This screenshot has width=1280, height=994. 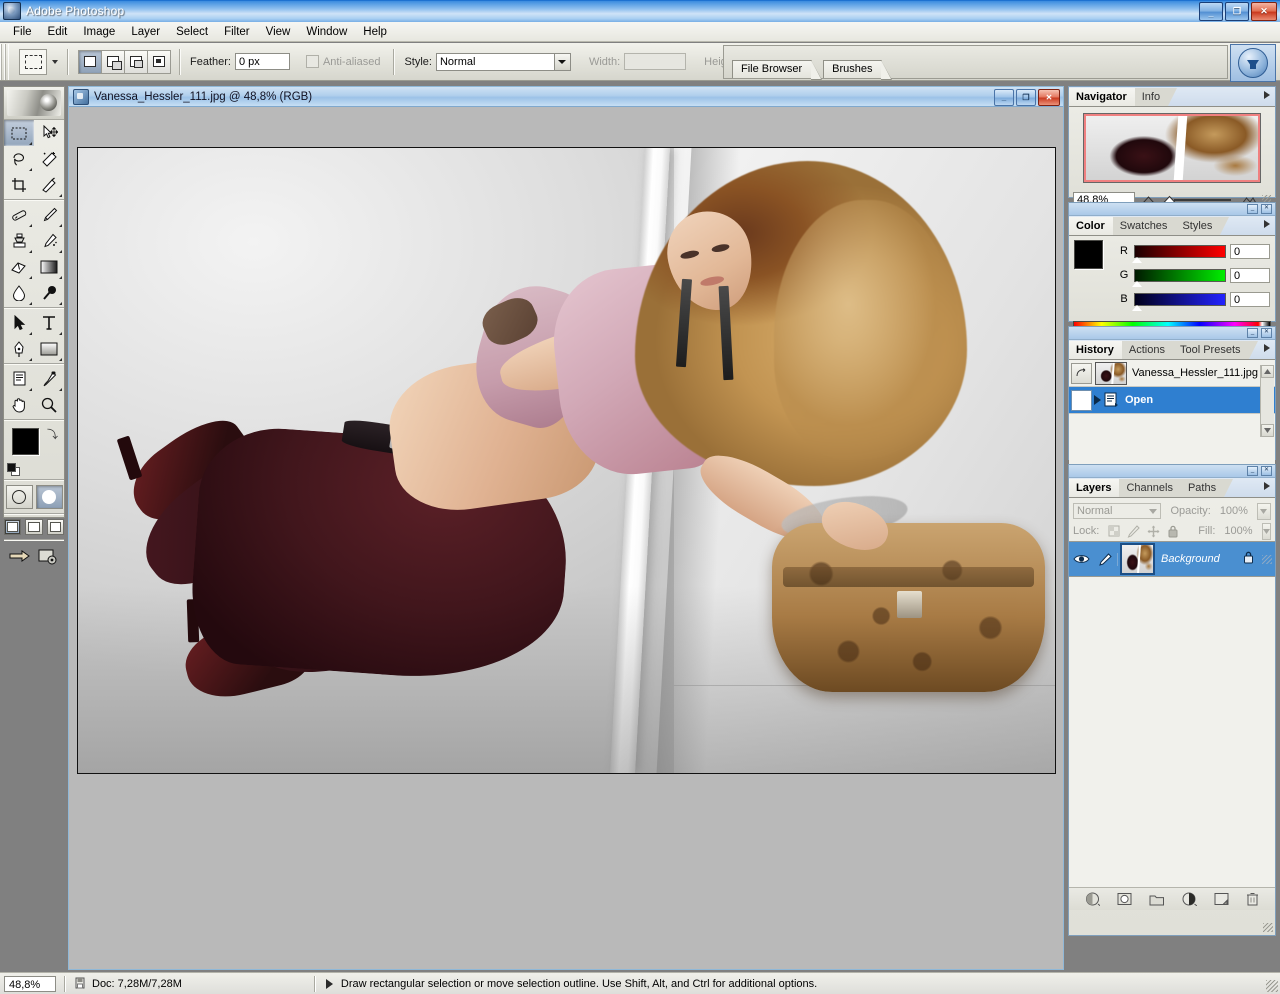 I want to click on blur-tool, so click(x=19, y=293).